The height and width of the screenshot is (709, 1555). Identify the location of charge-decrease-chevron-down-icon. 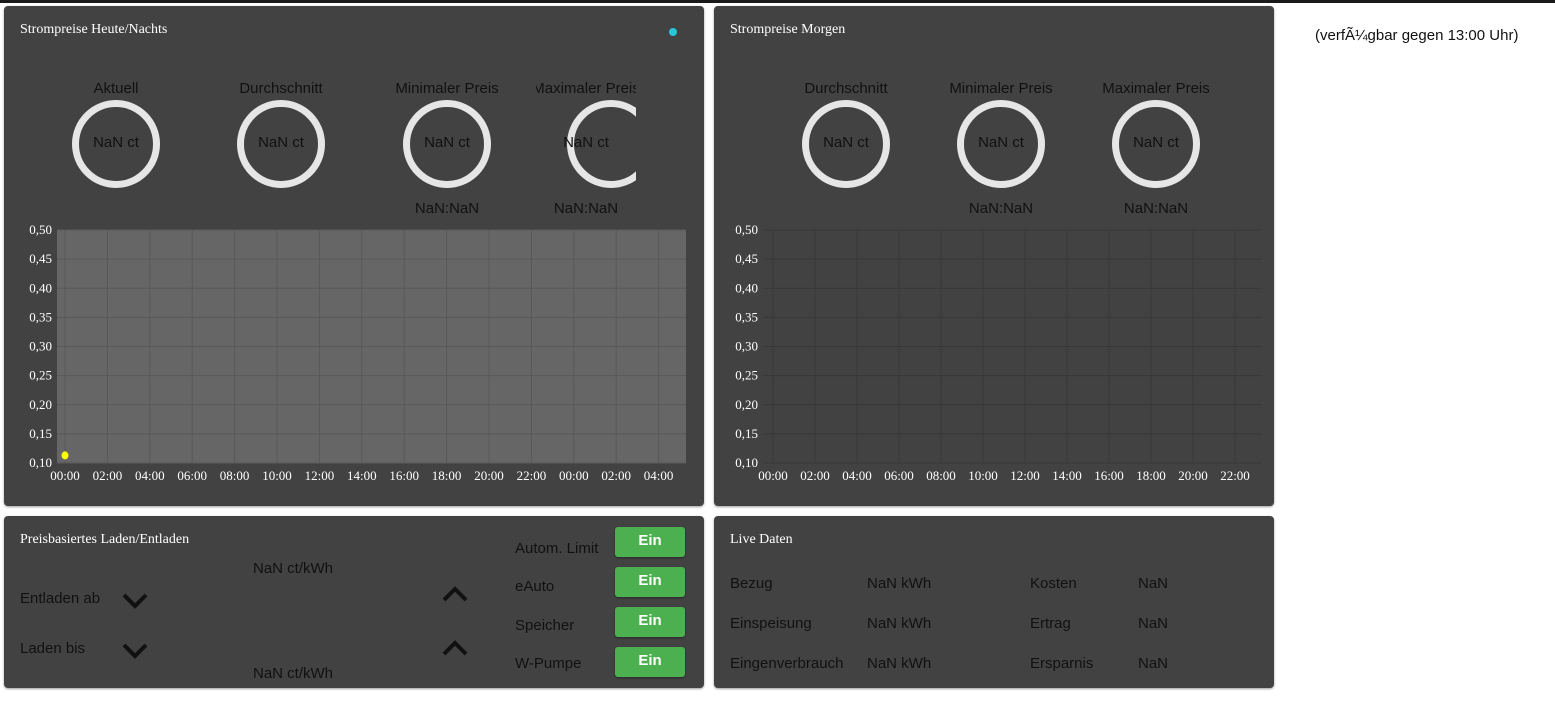
(135, 651).